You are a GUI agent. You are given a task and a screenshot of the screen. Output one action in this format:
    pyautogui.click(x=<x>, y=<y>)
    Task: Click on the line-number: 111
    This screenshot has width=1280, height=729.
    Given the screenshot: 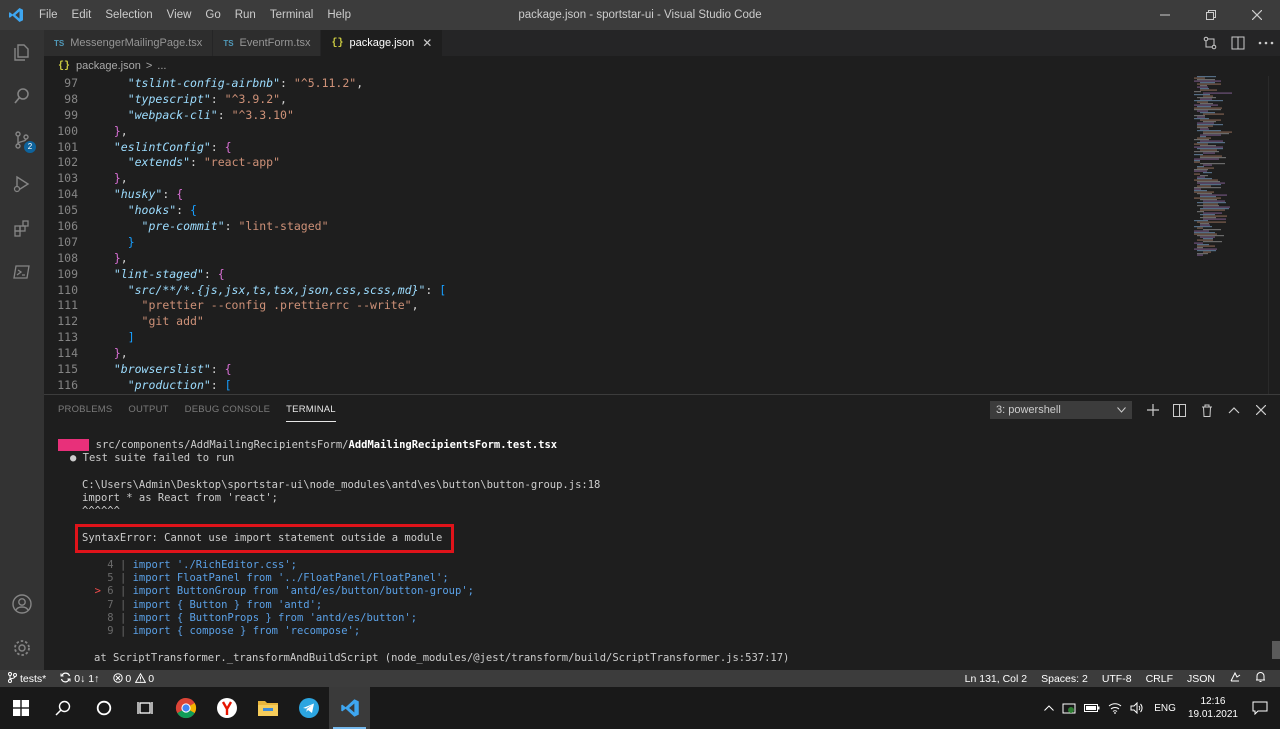 What is the action you would take?
    pyautogui.click(x=67, y=305)
    